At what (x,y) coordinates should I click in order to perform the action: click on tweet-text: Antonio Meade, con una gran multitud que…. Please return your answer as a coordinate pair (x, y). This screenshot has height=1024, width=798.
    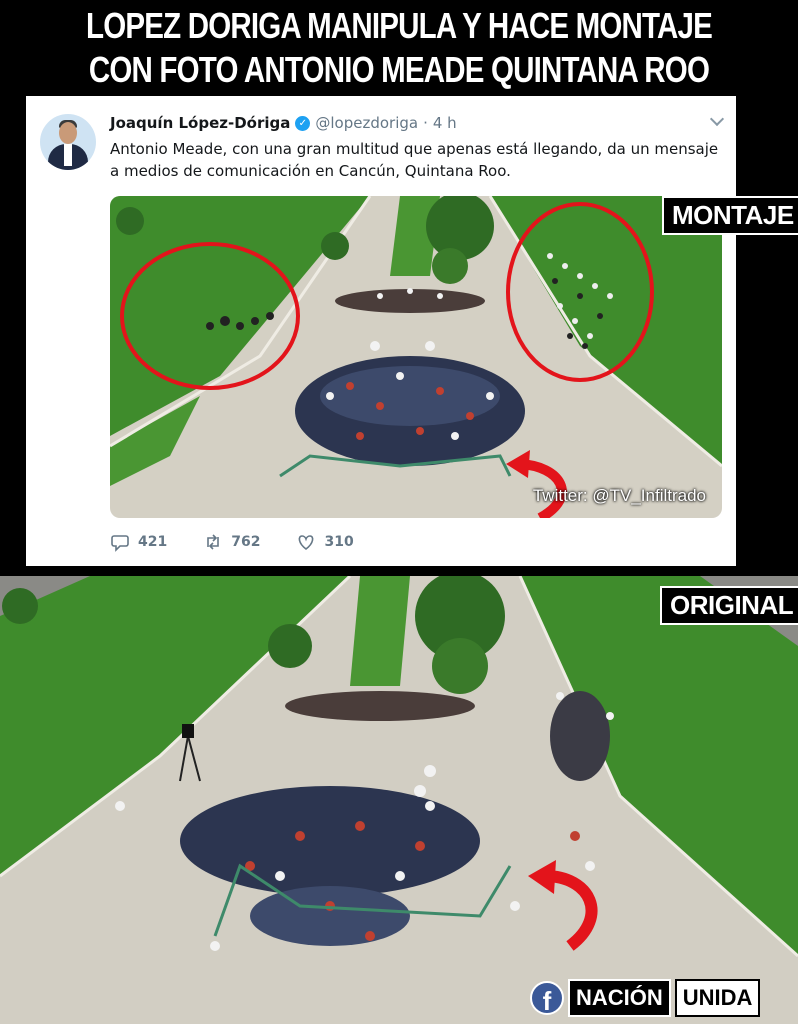
    Looking at the image, I should click on (414, 160).